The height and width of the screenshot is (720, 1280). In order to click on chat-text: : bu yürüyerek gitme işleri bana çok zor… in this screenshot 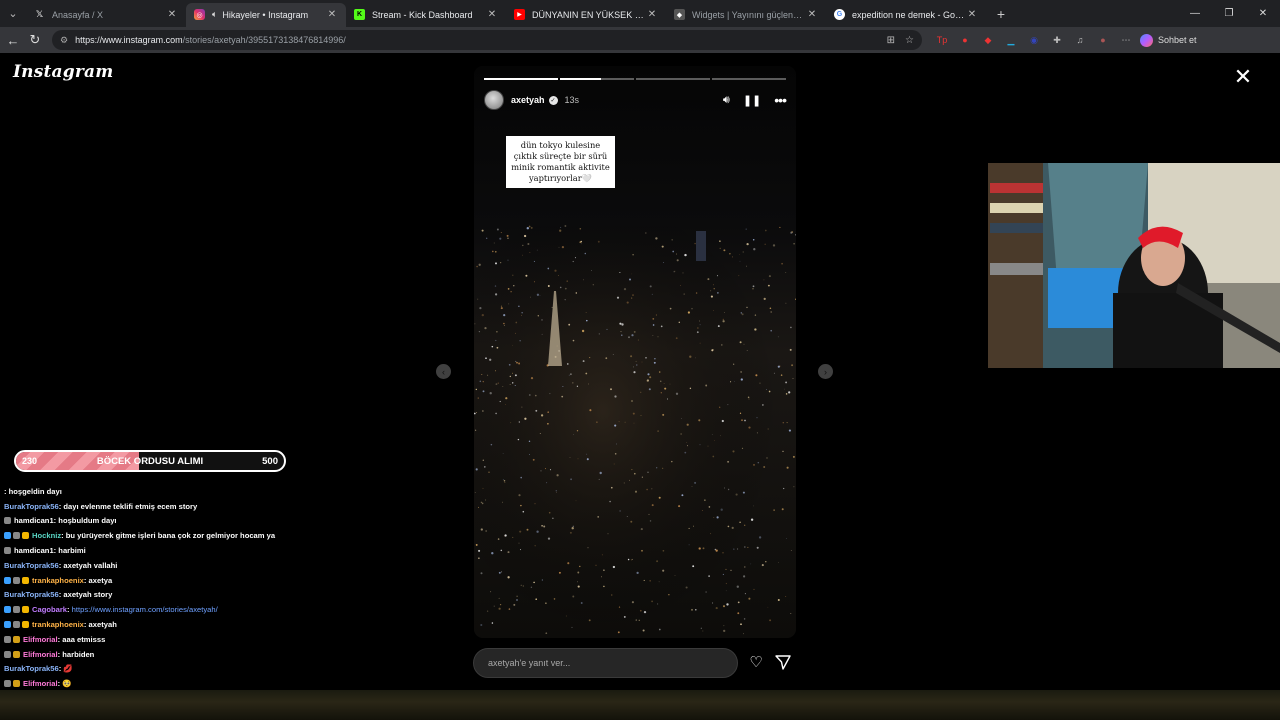, I will do `click(168, 536)`.